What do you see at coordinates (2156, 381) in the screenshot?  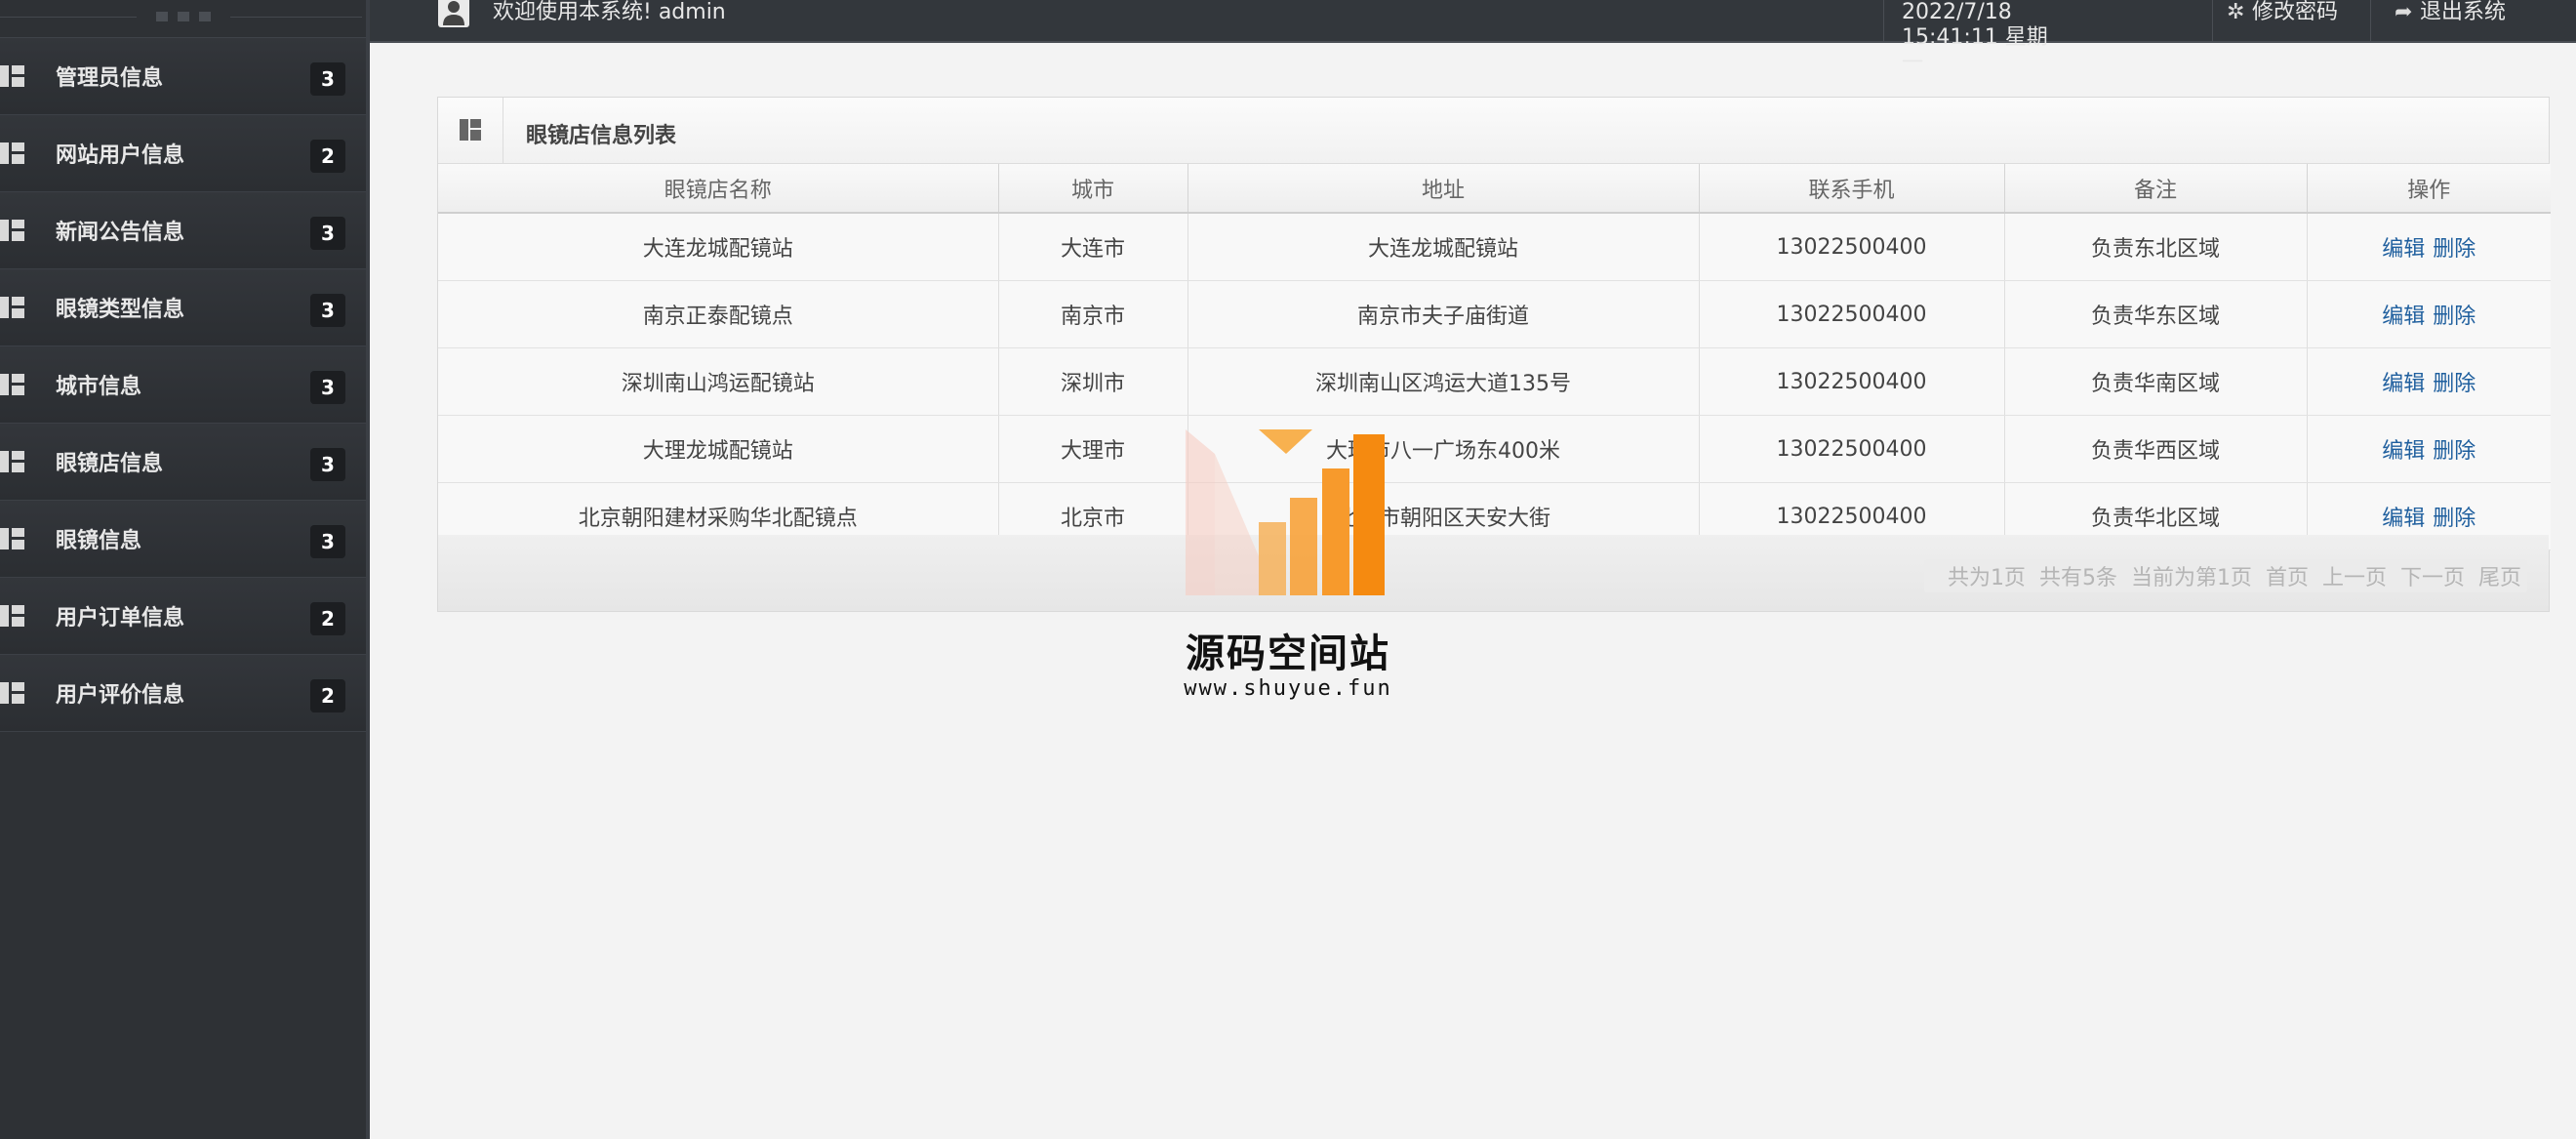 I see `note-cell: 负责华南区域` at bounding box center [2156, 381].